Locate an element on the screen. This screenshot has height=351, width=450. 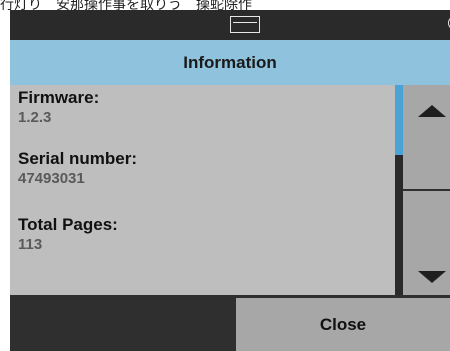
scroll-down-button is located at coordinates (426, 243).